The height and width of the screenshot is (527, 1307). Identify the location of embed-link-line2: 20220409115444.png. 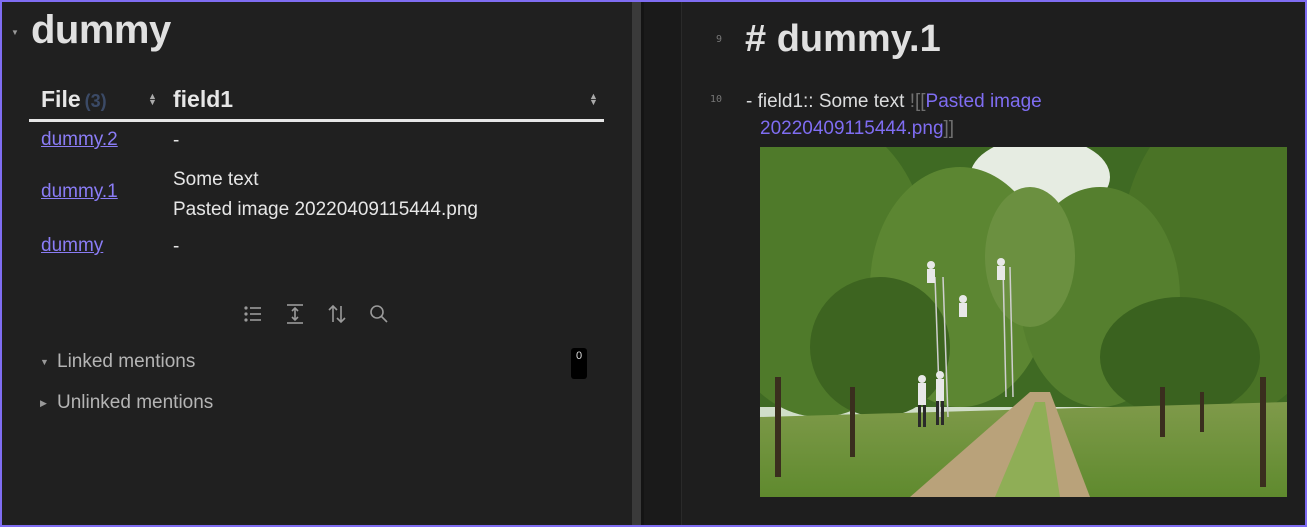
(852, 128).